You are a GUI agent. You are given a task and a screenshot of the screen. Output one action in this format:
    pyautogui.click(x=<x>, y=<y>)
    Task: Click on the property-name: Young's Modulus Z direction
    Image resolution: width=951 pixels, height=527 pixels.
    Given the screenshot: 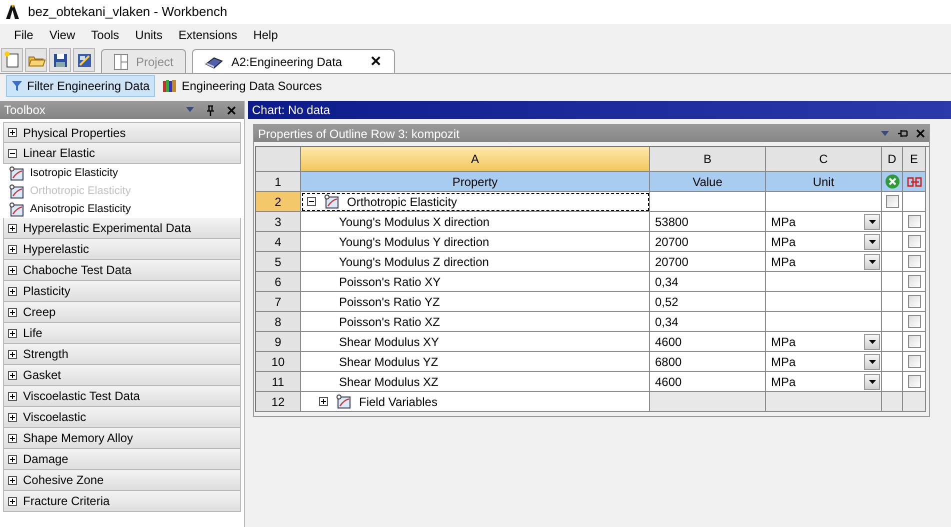 What is the action you would take?
    pyautogui.click(x=475, y=262)
    